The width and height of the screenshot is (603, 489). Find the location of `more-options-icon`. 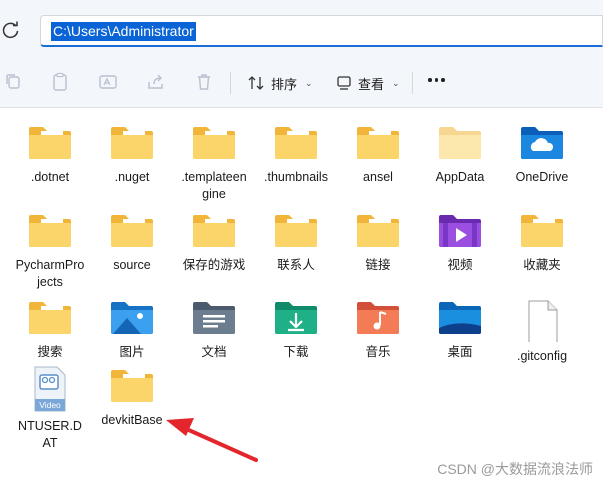

more-options-icon is located at coordinates (436, 80).